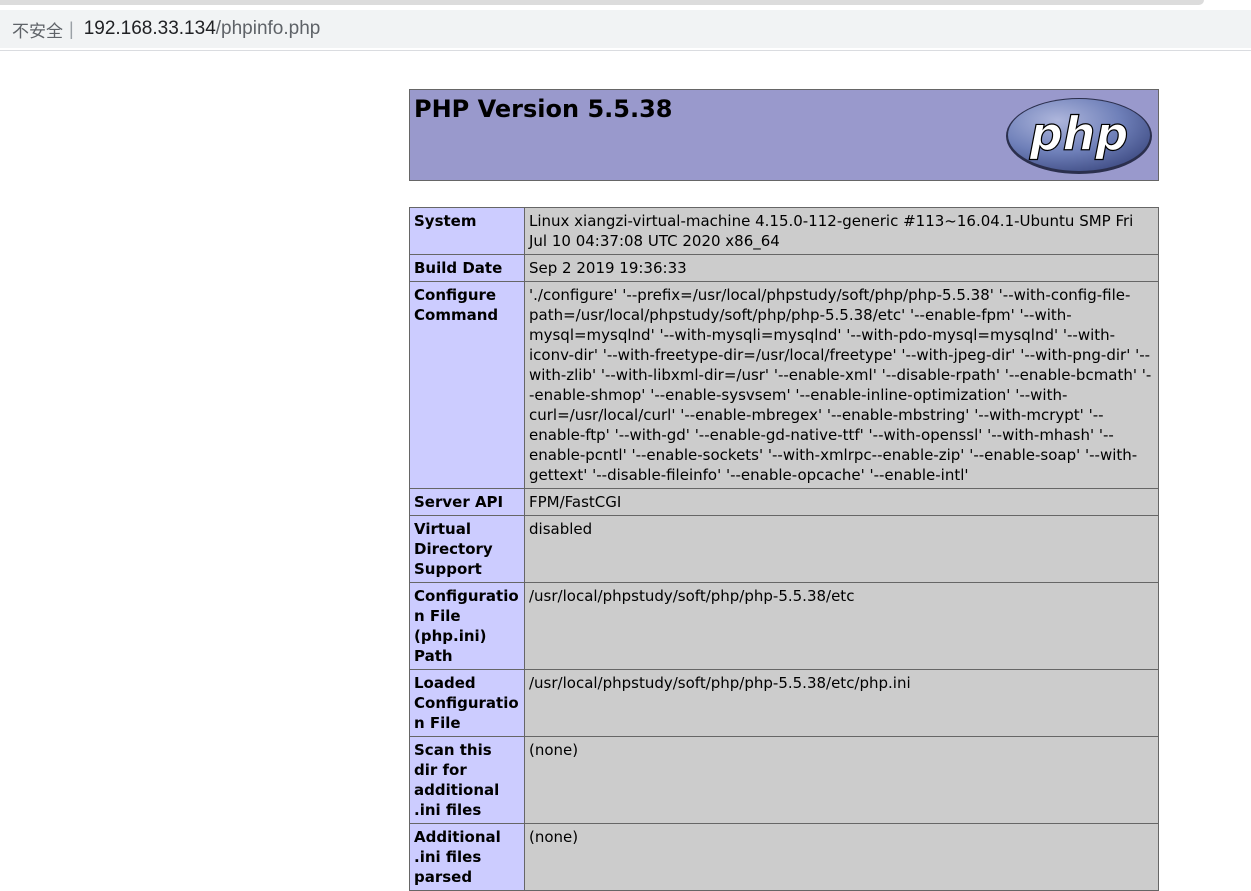 The image size is (1251, 891). Describe the element at coordinates (841, 268) in the screenshot. I see `row-value: Sep 2 2019 19:36:33` at that location.